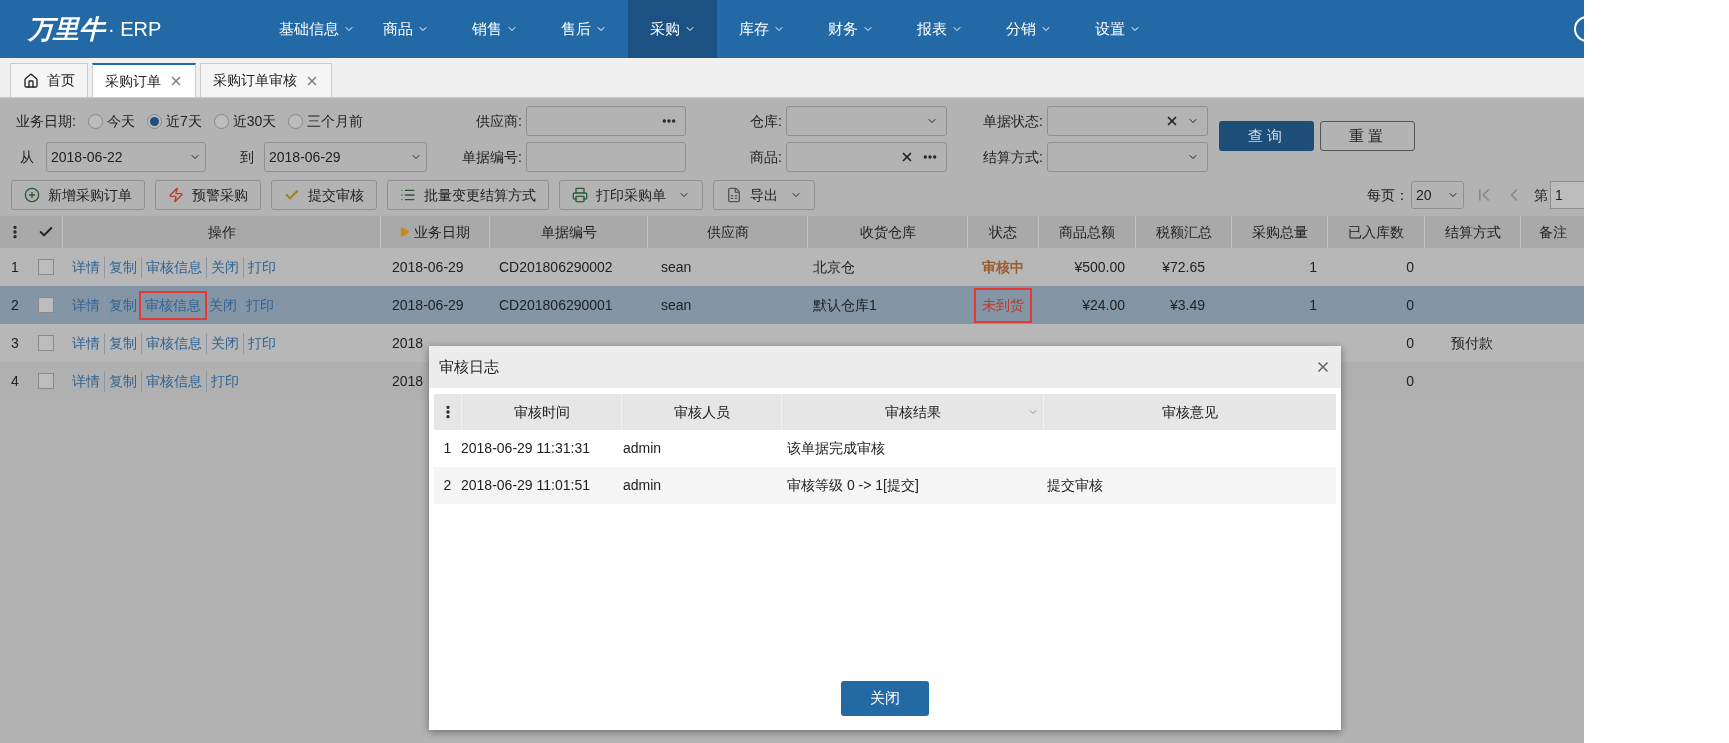 The height and width of the screenshot is (743, 1729). What do you see at coordinates (174, 121) in the screenshot?
I see `date-radio: 近7天` at bounding box center [174, 121].